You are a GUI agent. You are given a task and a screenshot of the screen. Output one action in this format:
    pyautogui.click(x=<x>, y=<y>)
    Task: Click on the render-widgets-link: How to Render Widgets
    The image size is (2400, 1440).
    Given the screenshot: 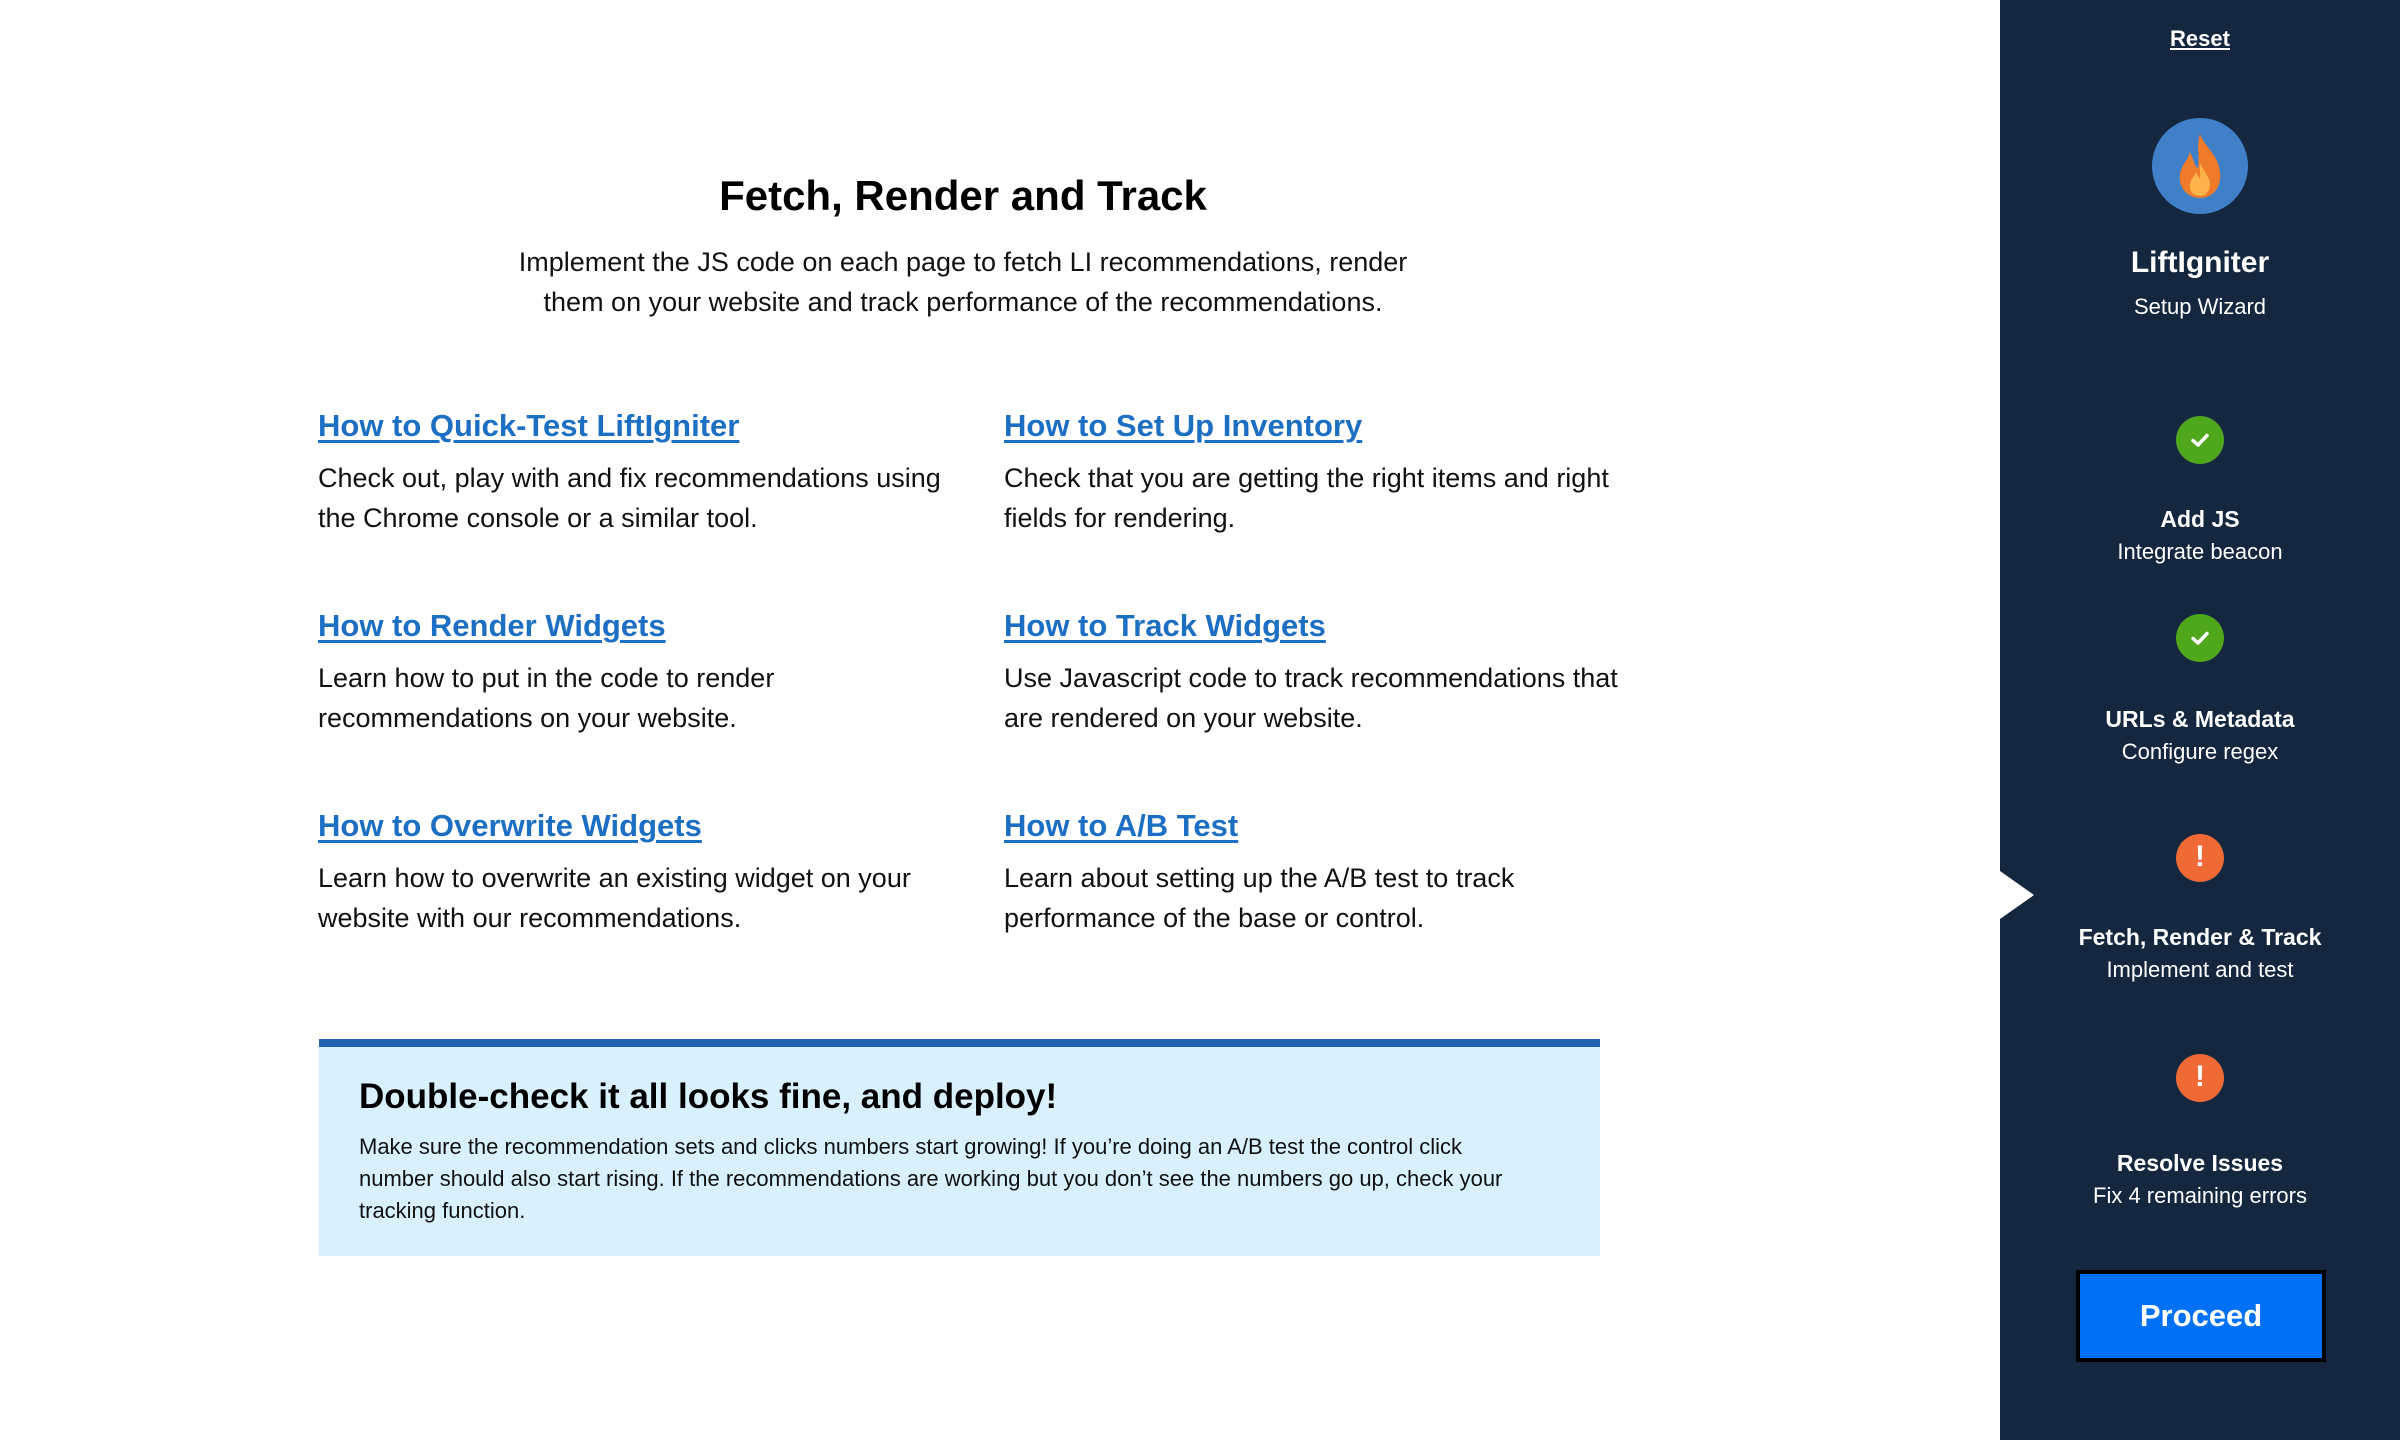 What is the action you would take?
    pyautogui.click(x=492, y=626)
    